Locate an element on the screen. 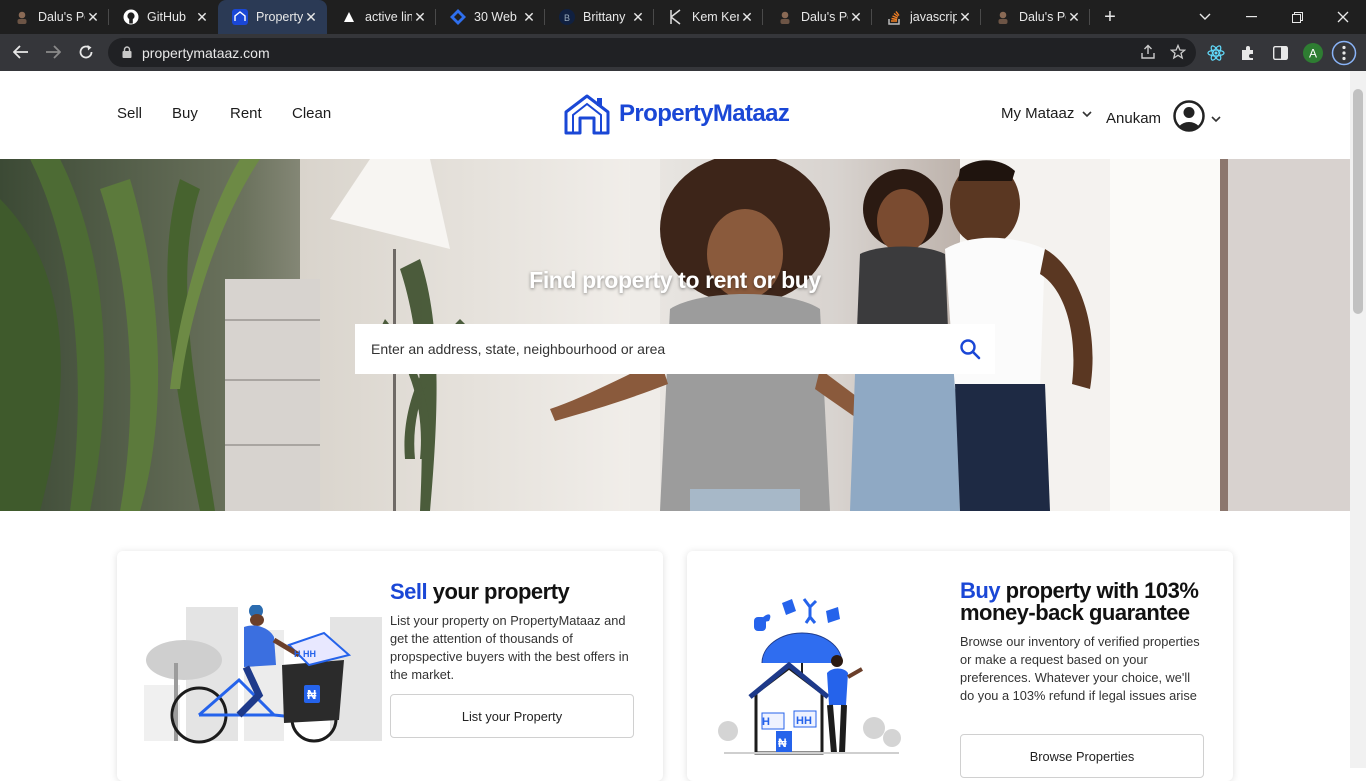 The width and height of the screenshot is (1366, 781). profile-avatar: A is located at coordinates (1313, 52).